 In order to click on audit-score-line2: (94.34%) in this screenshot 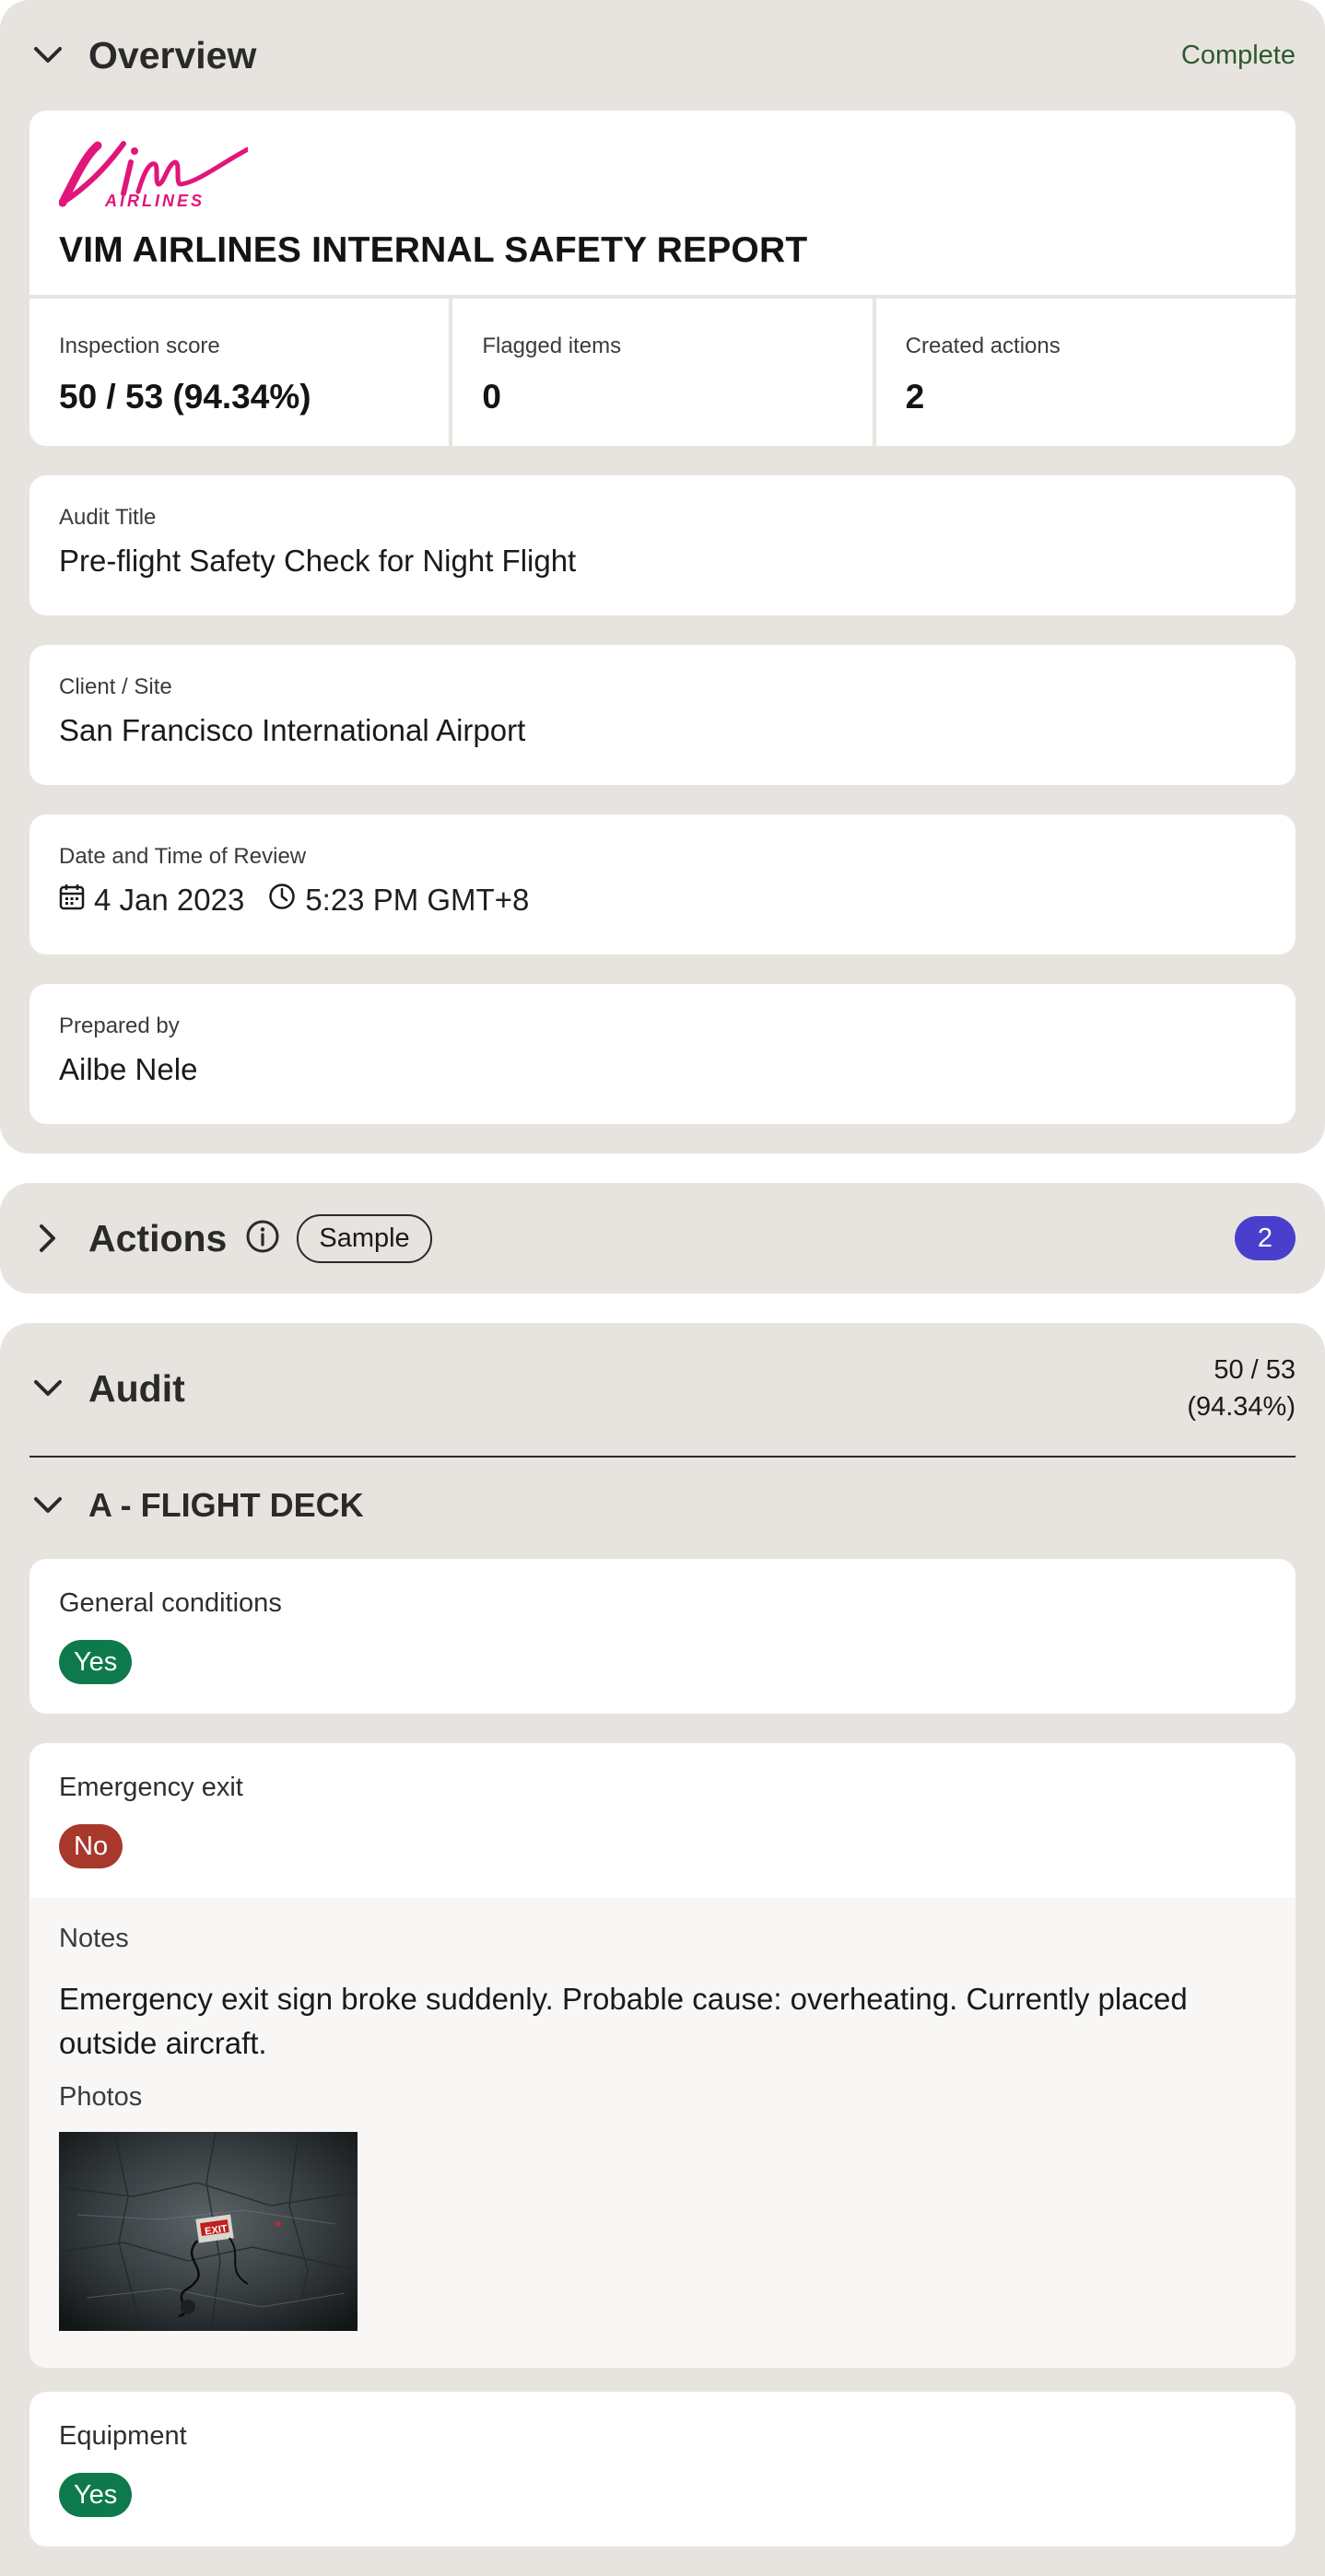, I will do `click(1241, 1407)`.